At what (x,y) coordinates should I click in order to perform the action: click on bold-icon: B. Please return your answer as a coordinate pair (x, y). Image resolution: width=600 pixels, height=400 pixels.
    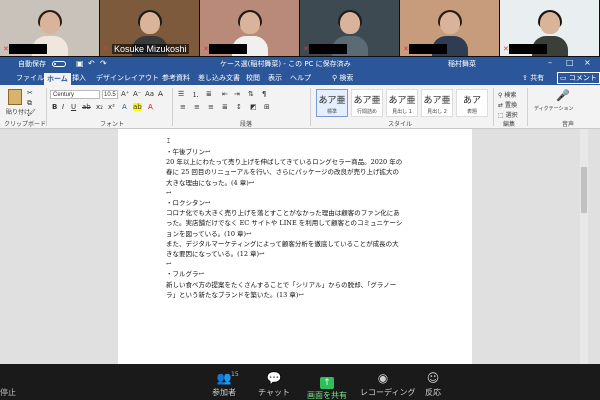
    Looking at the image, I should click on (54, 107).